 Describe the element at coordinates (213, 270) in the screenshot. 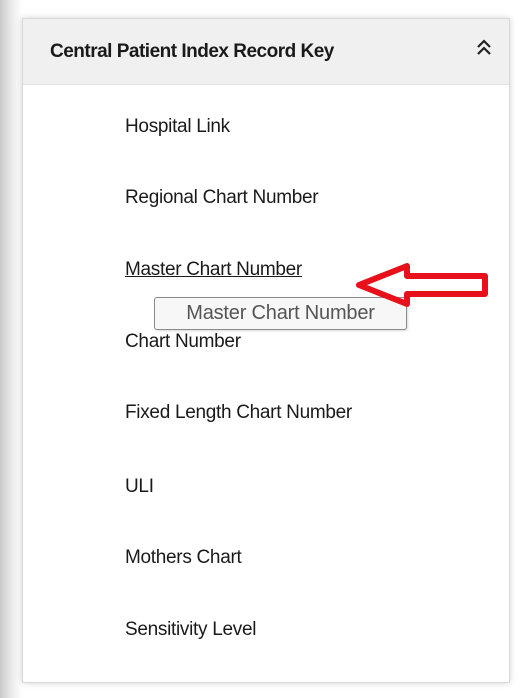

I see `link-master-chart-number: Master Chart Number` at that location.